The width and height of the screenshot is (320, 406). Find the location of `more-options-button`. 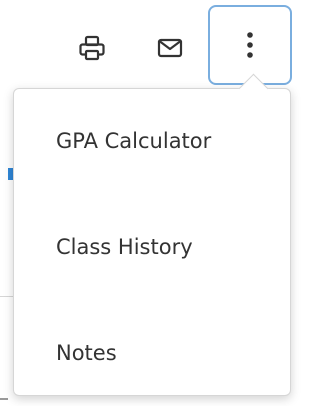

more-options-button is located at coordinates (250, 45).